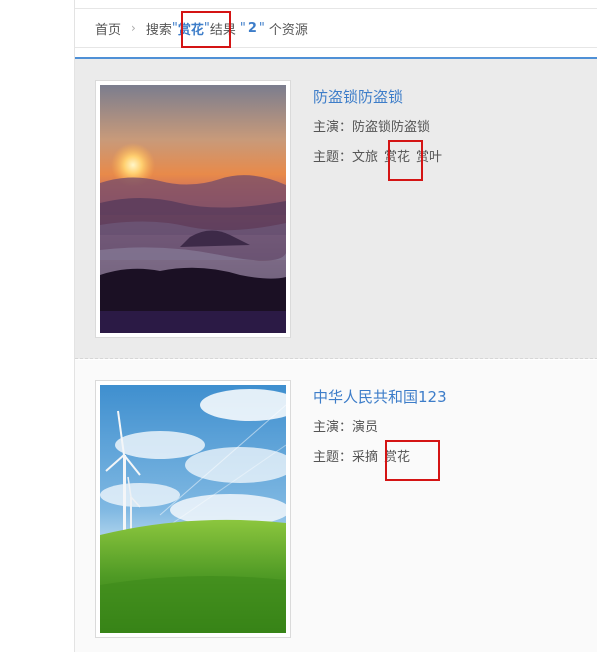  I want to click on search-keyword: 赏花, so click(190, 30).